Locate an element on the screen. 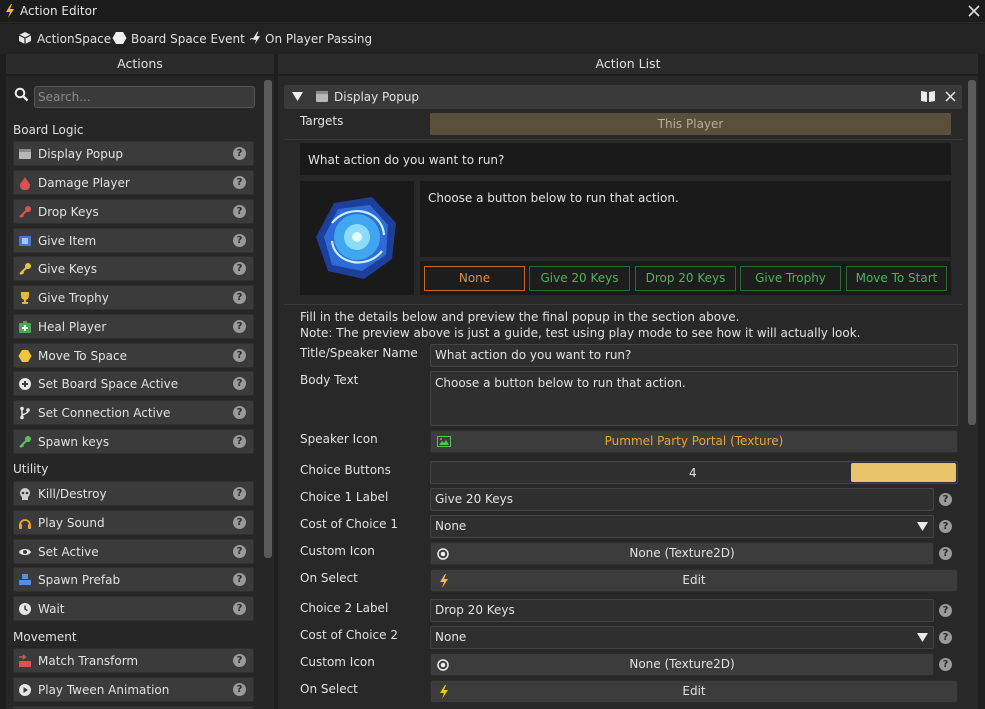 This screenshot has height=709, width=985. action-wait: Wait ? is located at coordinates (133, 608).